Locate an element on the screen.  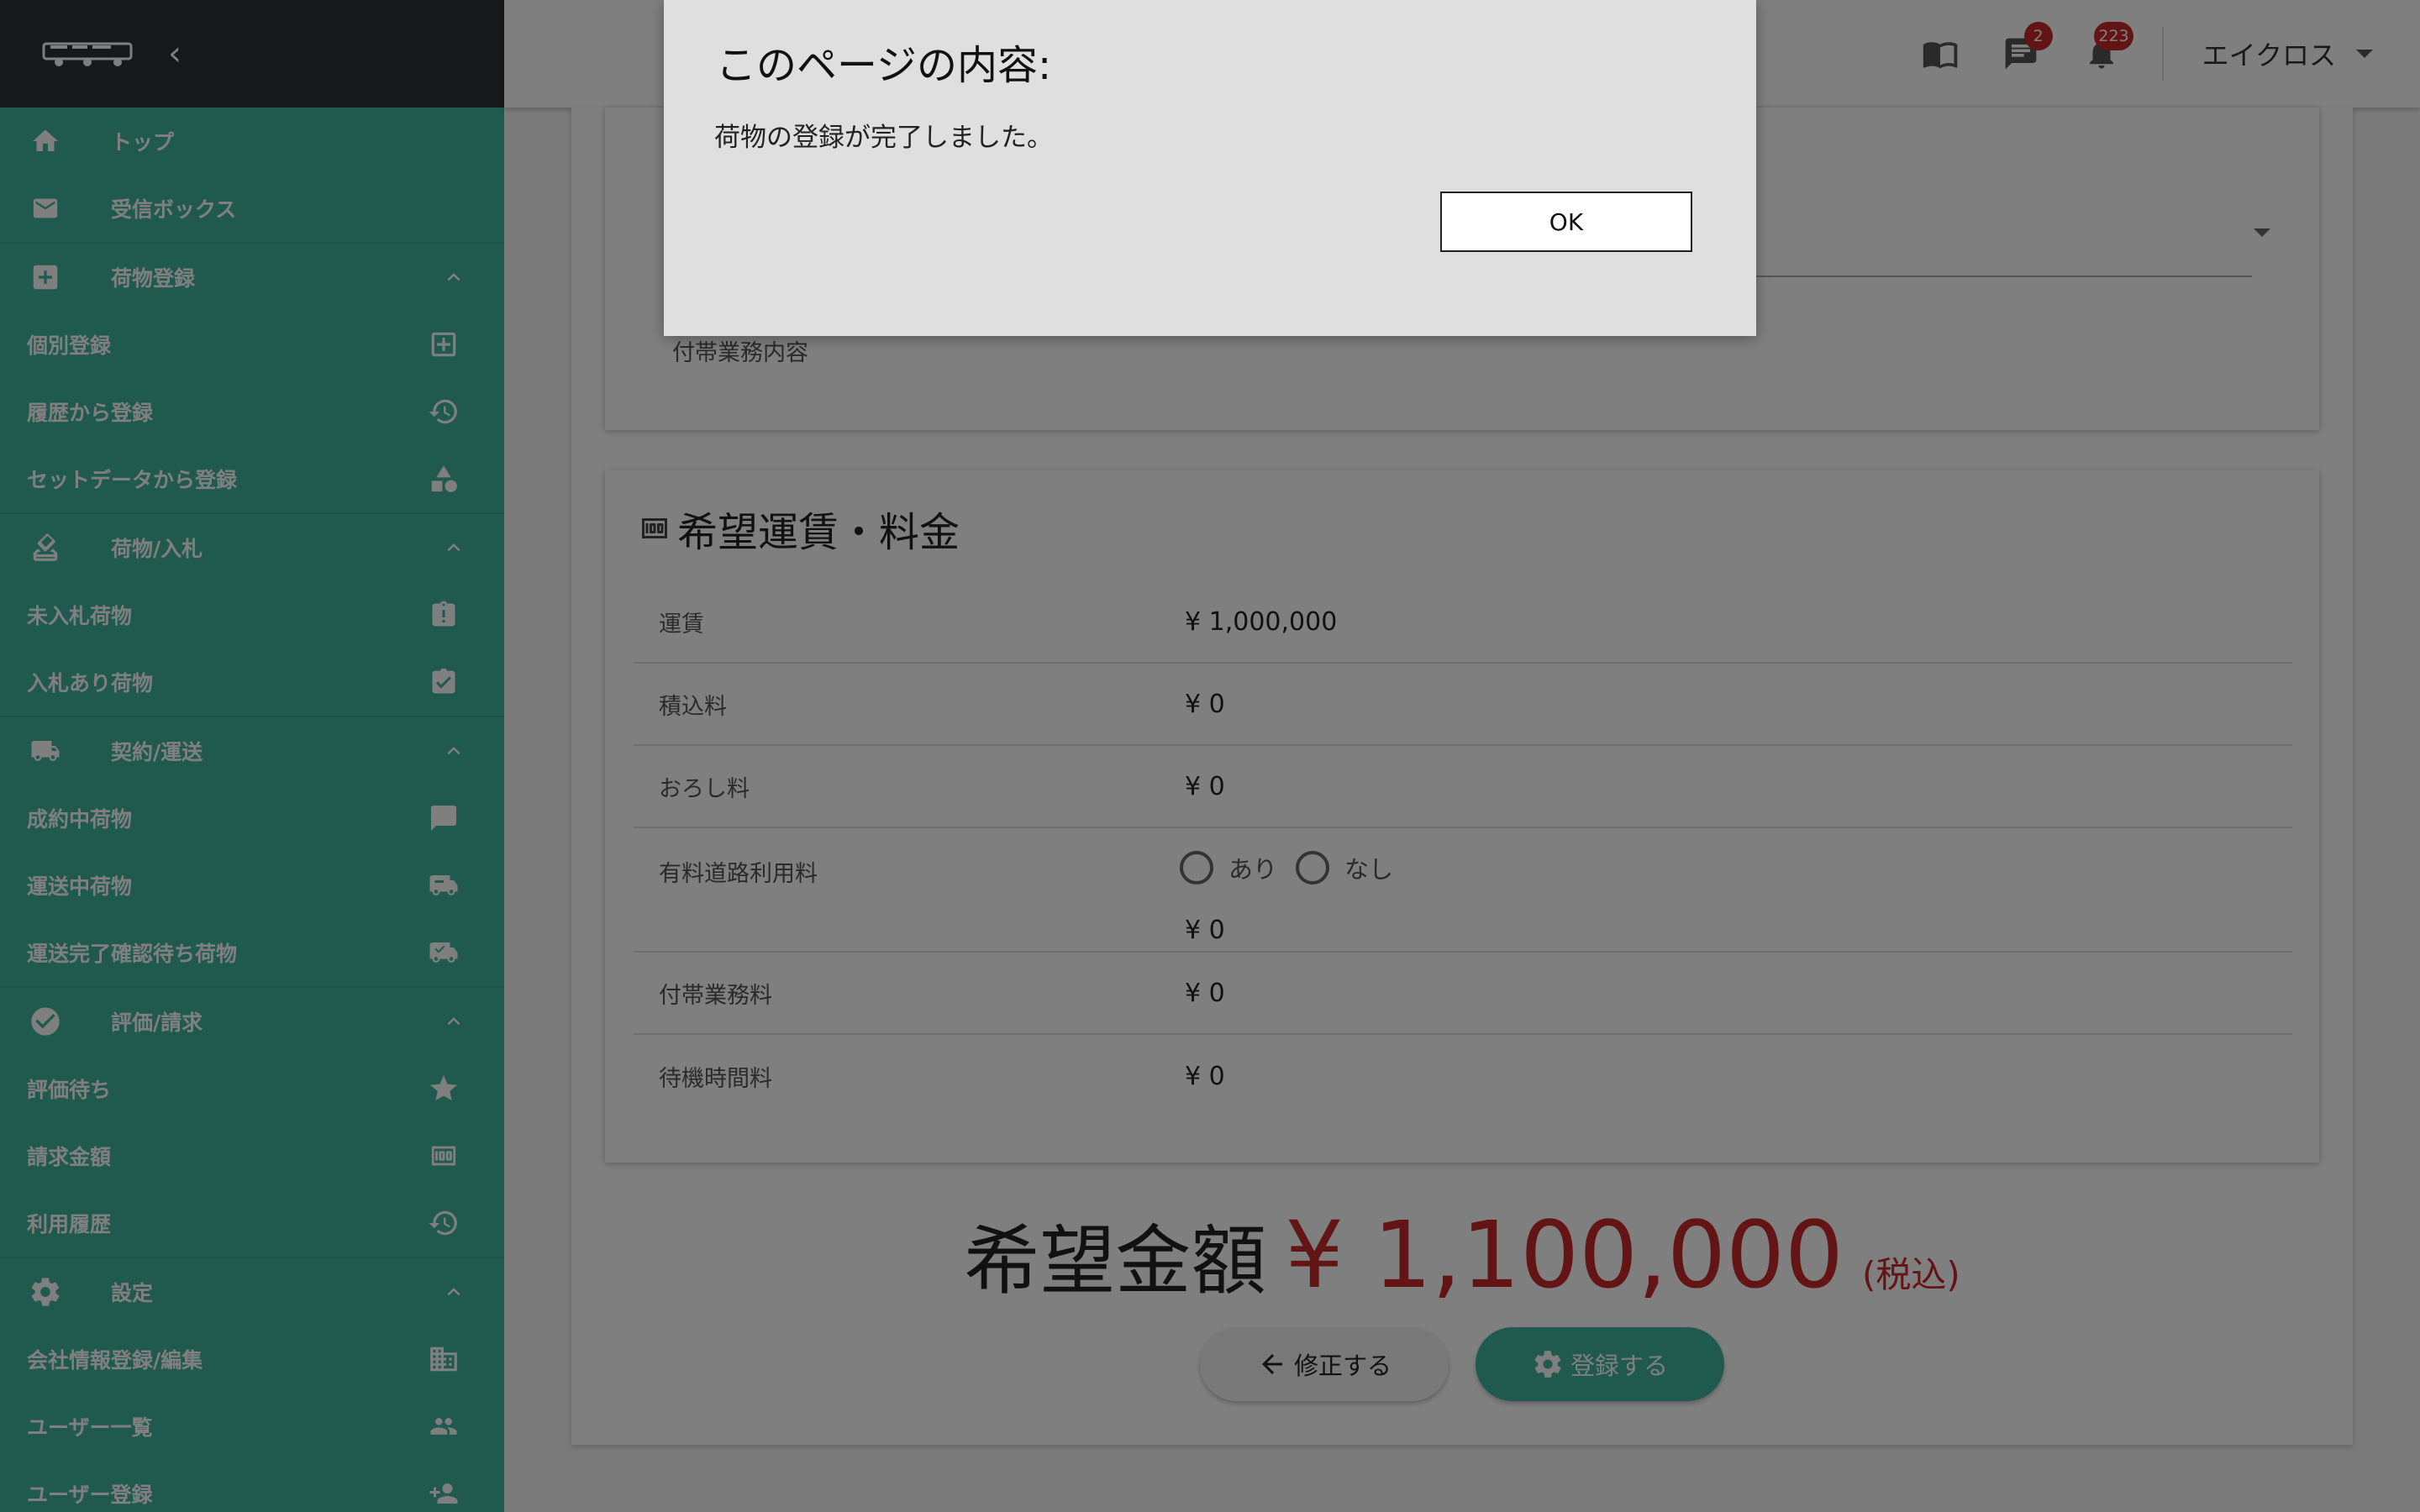
dialog-title: このページの内容: is located at coordinates (884, 65).